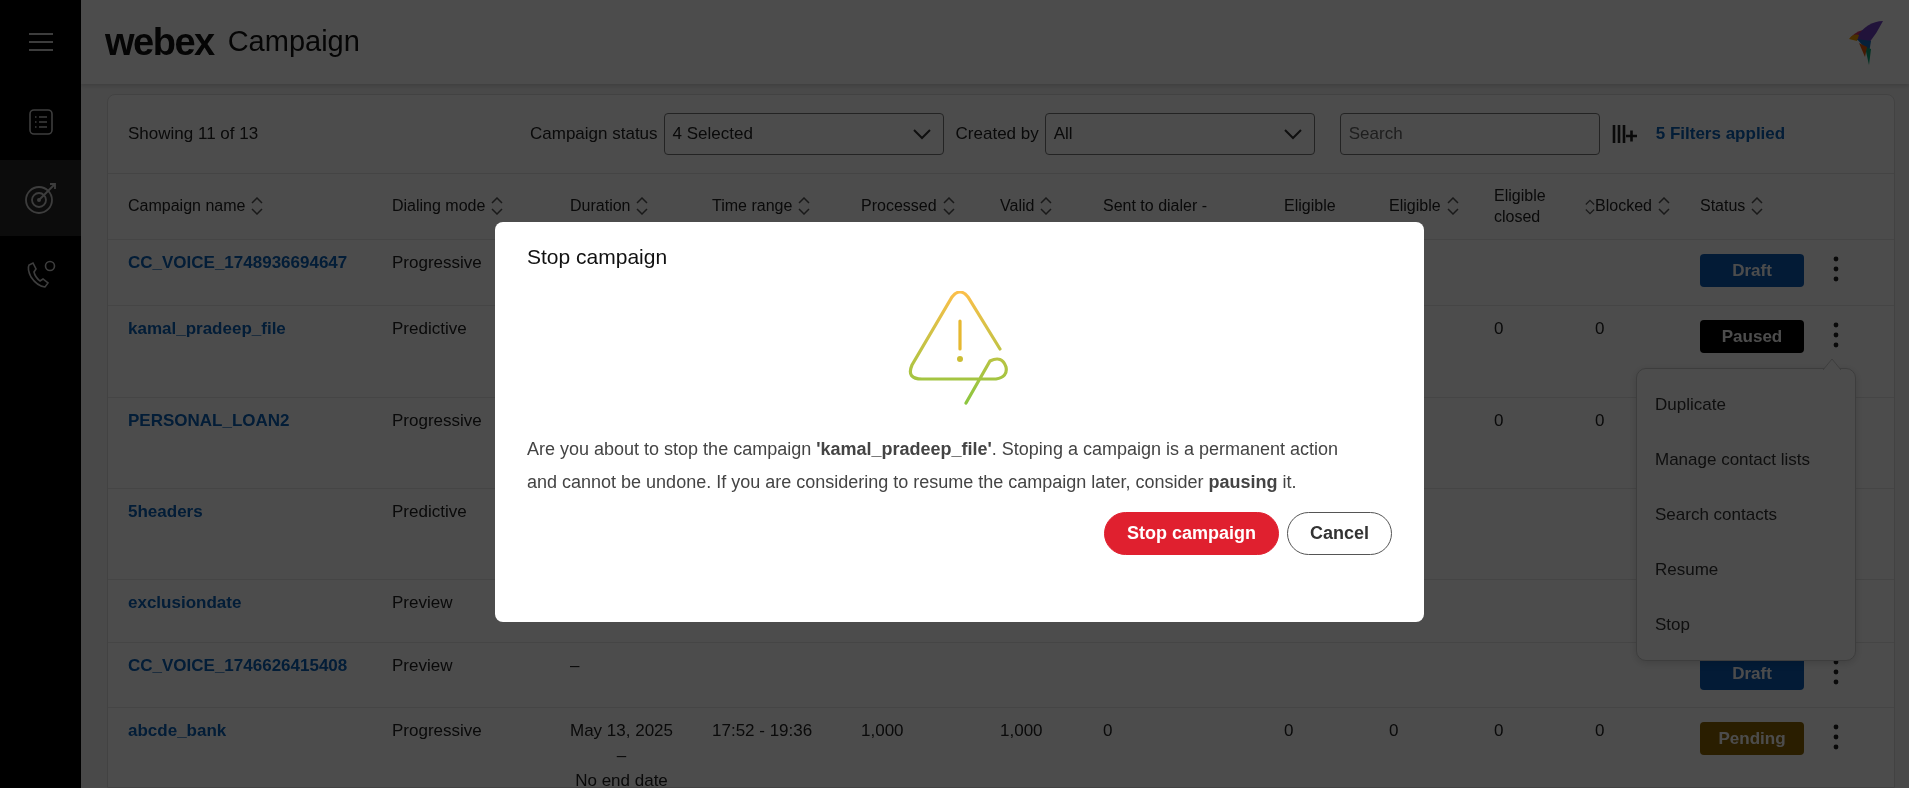  What do you see at coordinates (1746, 514) in the screenshot?
I see `menu-item: Search contacts` at bounding box center [1746, 514].